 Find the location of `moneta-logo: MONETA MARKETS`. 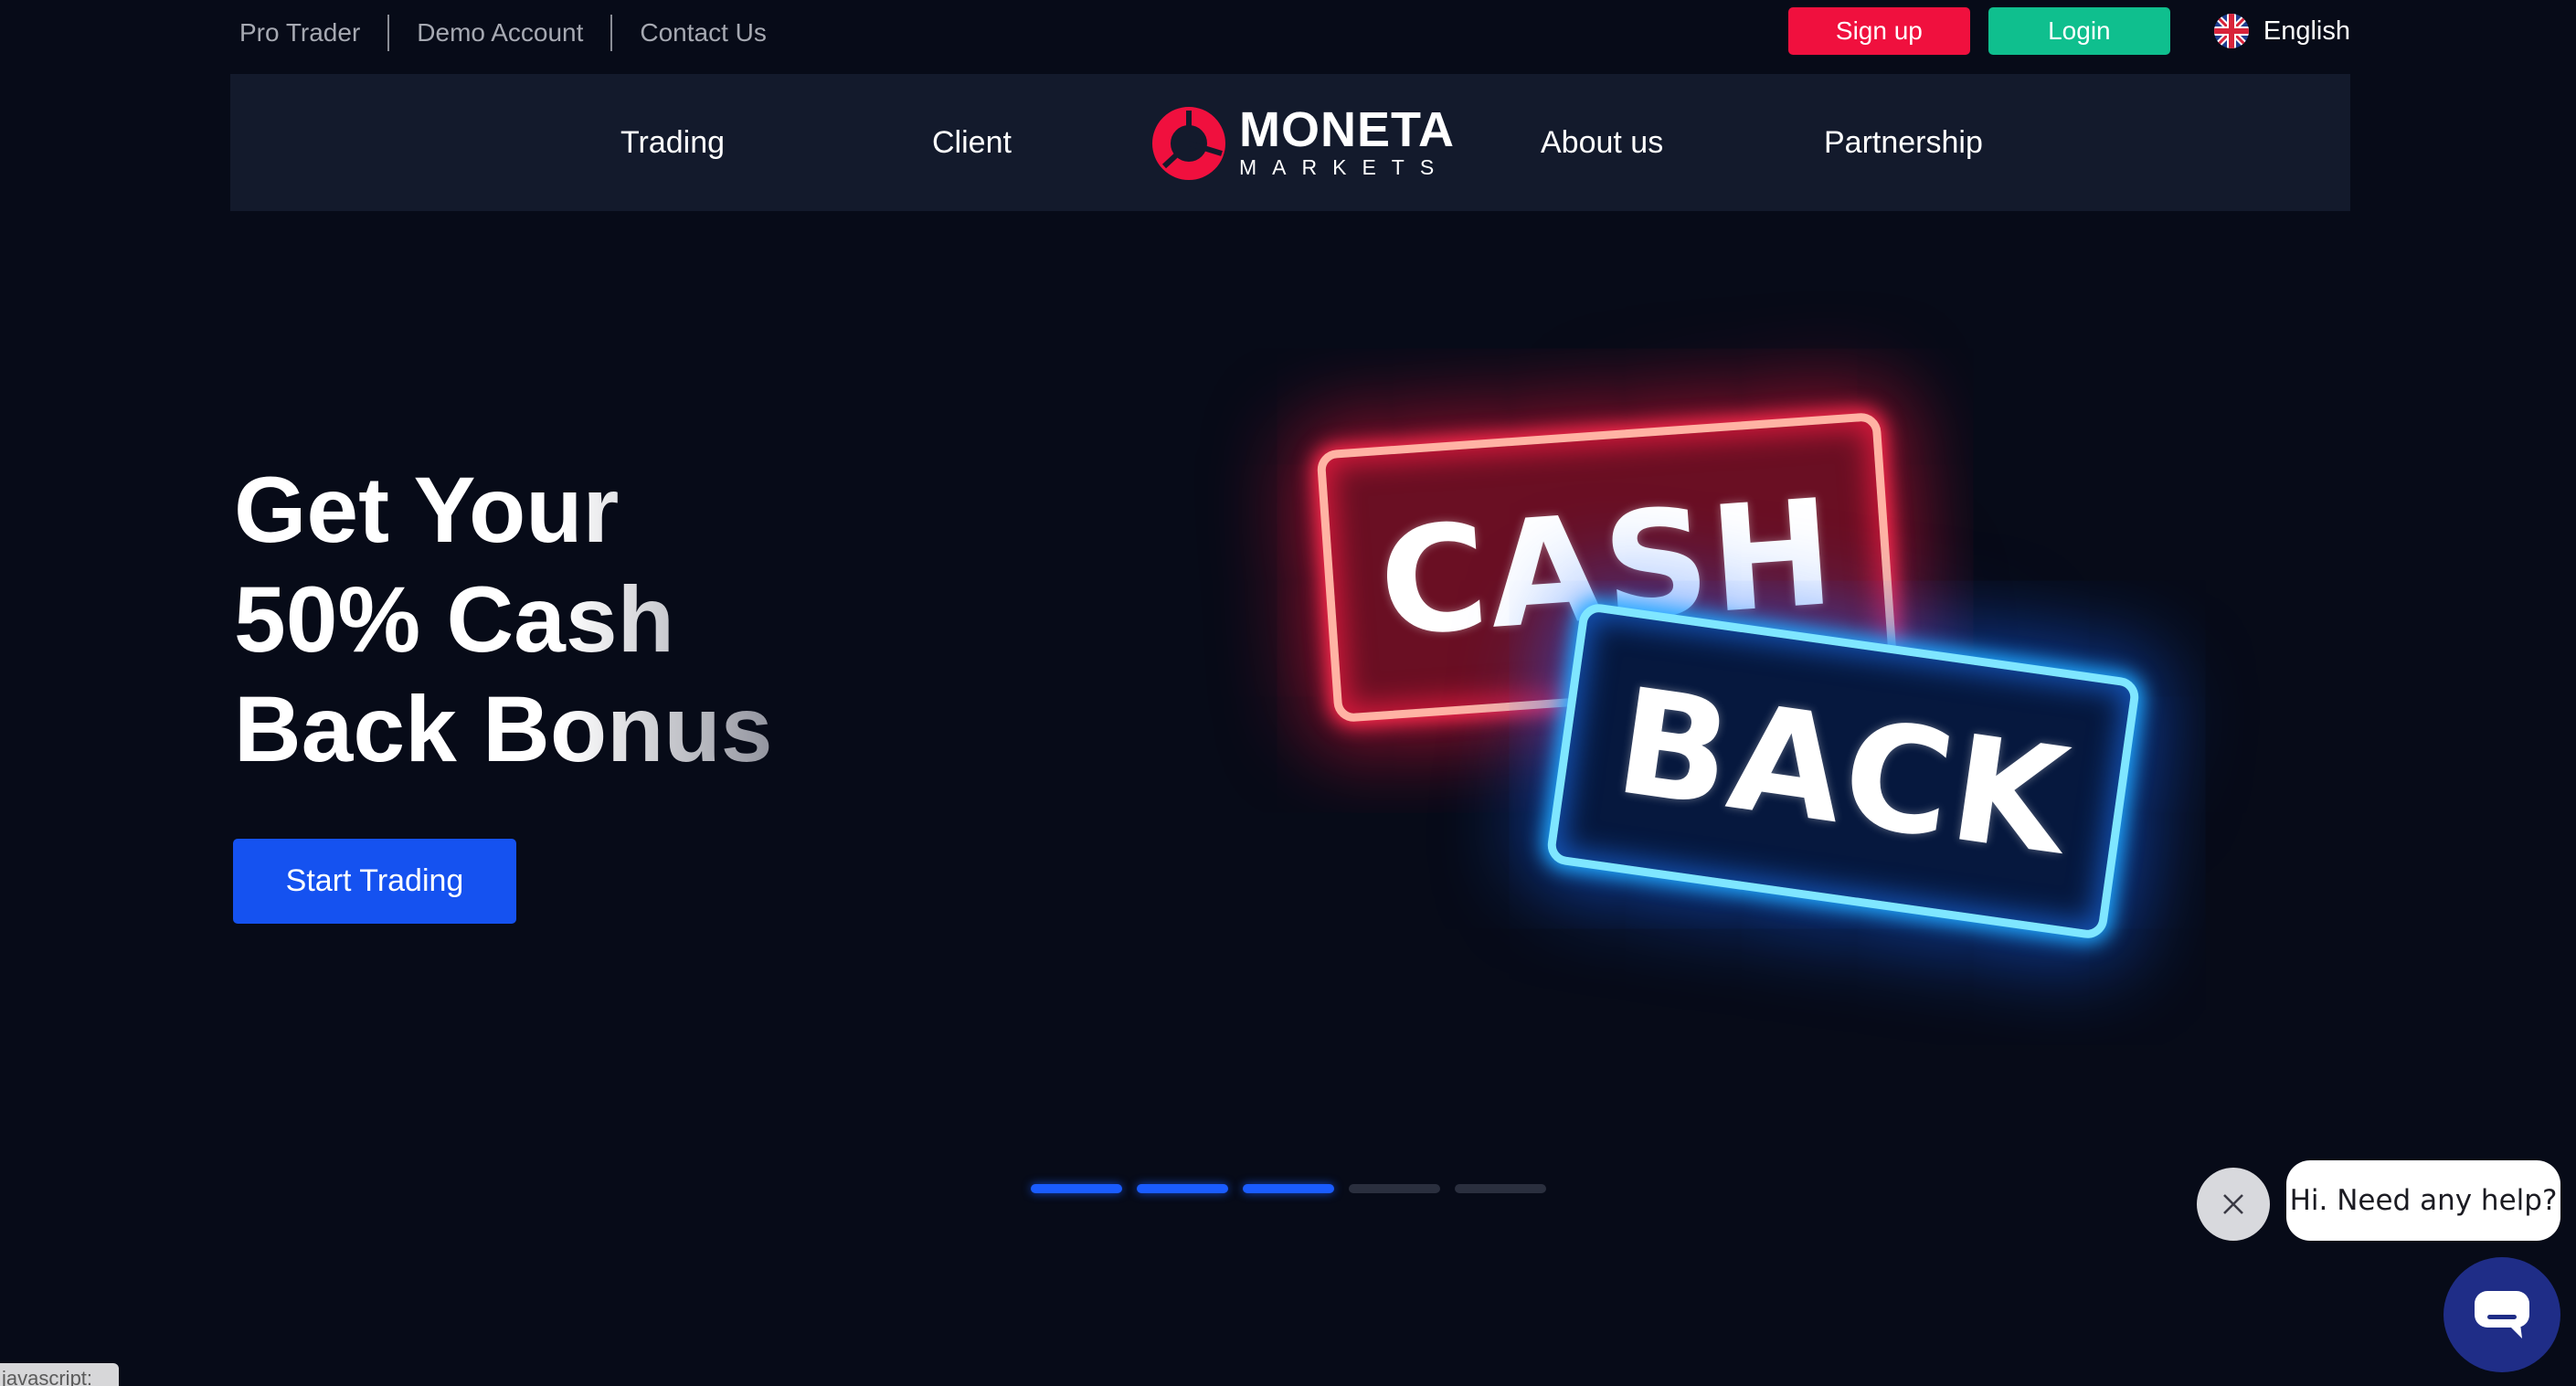

moneta-logo: MONETA MARKETS is located at coordinates (1303, 143).